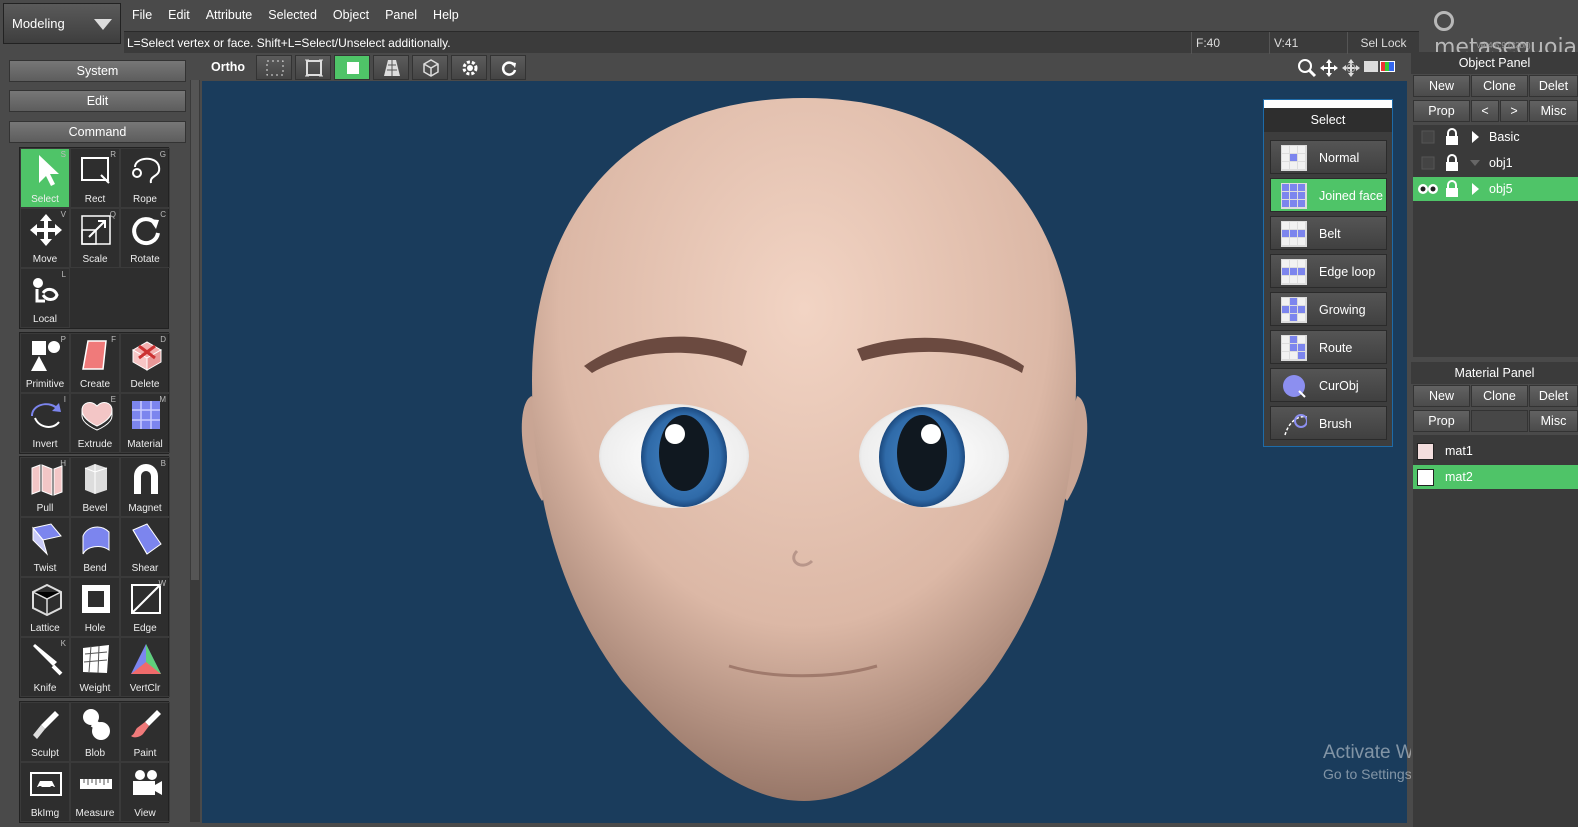 The image size is (1578, 827). What do you see at coordinates (95, 178) in the screenshot?
I see `tool-rect: R Rect` at bounding box center [95, 178].